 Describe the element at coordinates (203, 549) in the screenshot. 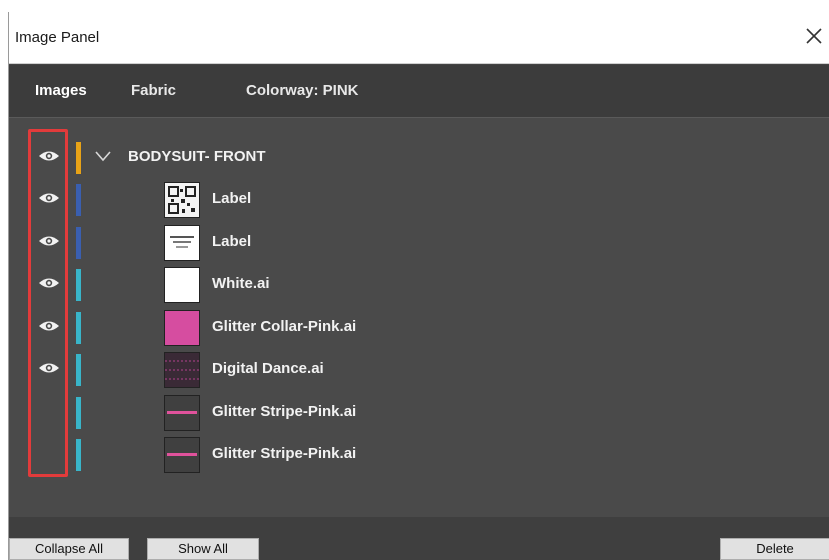

I see `show-all-button: Show All` at that location.